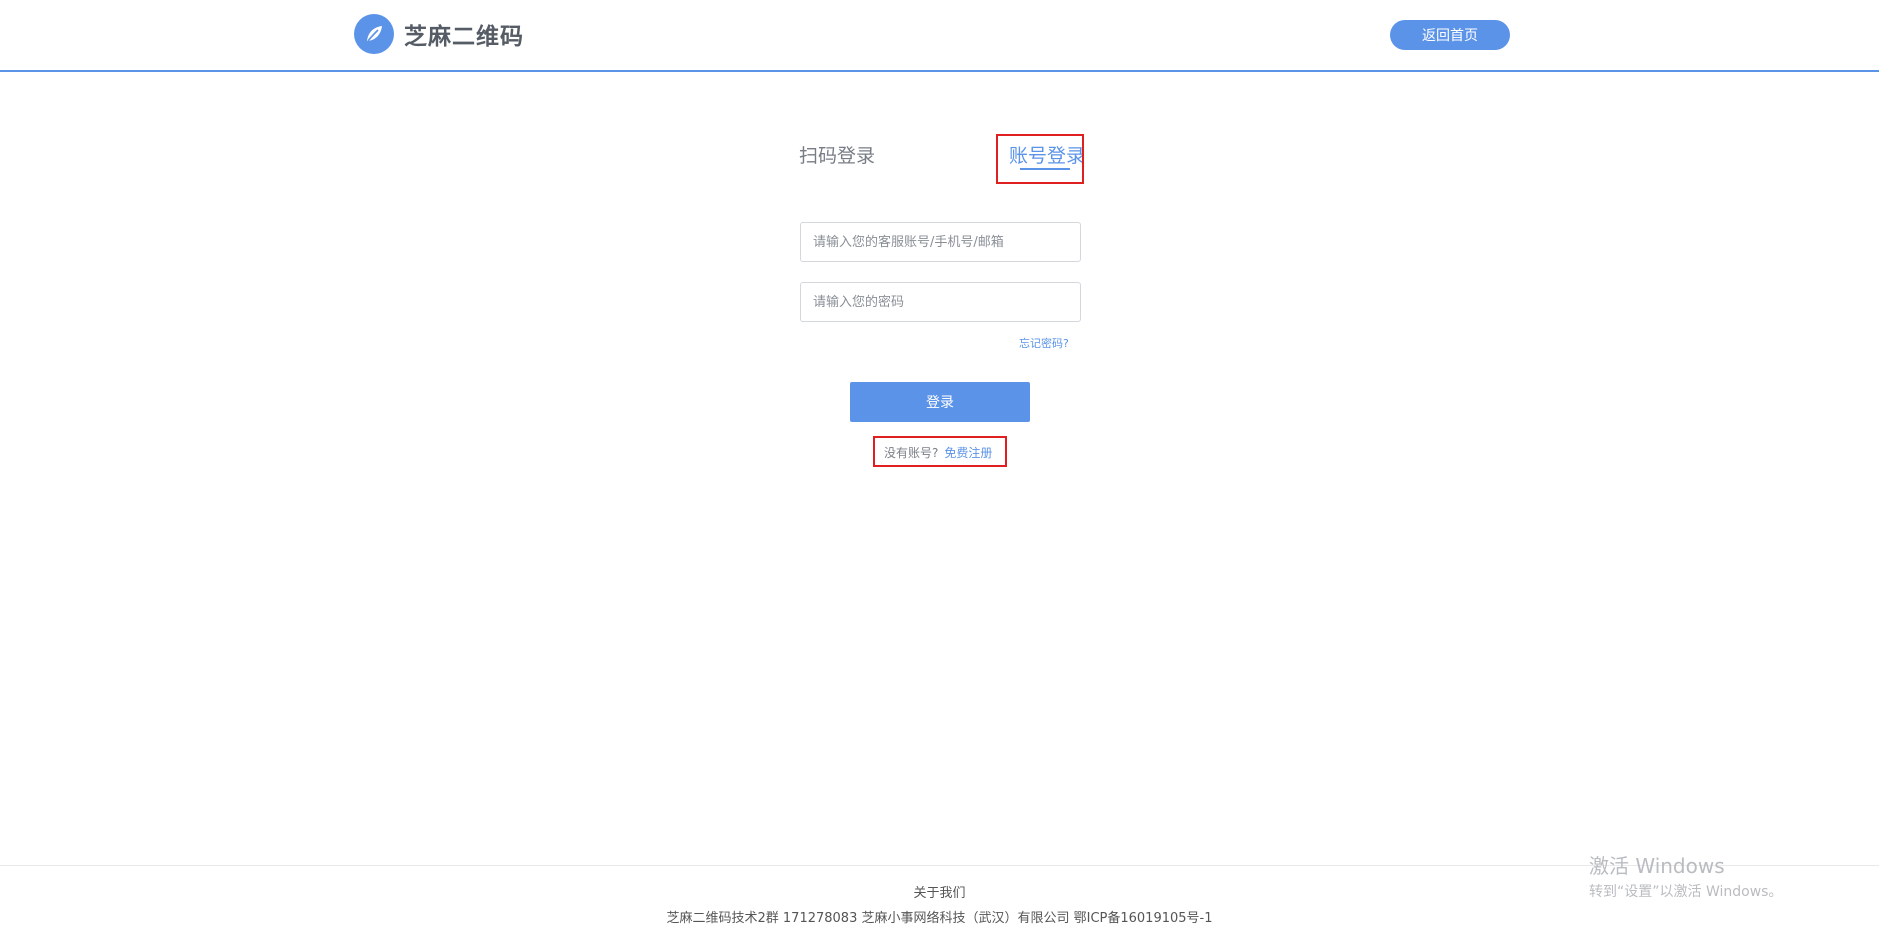  I want to click on login-button: 登录, so click(940, 402).